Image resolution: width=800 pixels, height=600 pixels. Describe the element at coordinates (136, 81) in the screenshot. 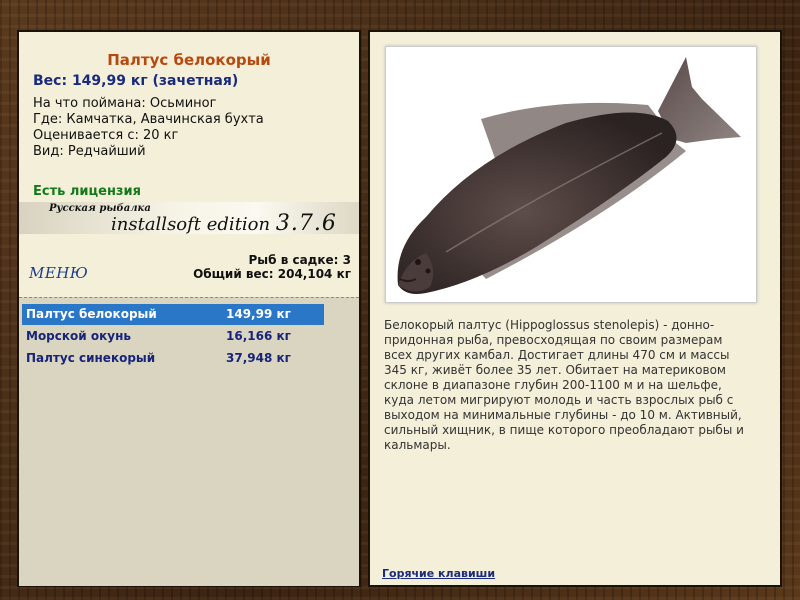

I see `fish-weight: Вес: 149,99 кг (зачетная)` at that location.